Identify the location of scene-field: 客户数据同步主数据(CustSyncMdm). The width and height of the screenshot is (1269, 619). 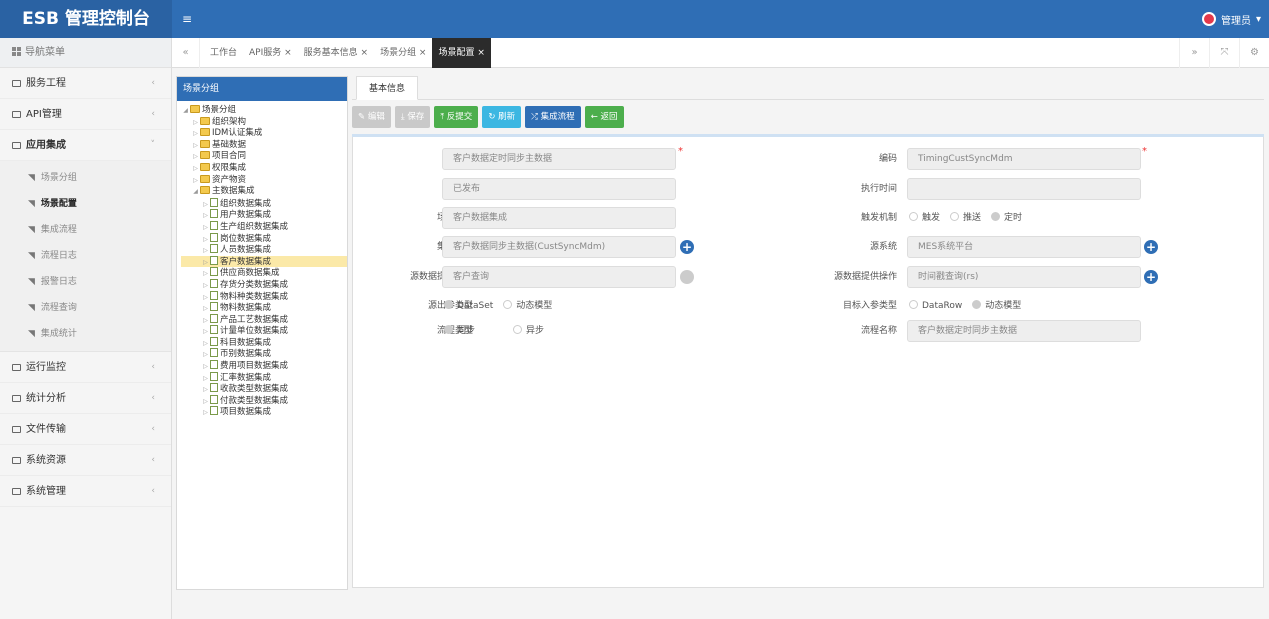
(559, 247).